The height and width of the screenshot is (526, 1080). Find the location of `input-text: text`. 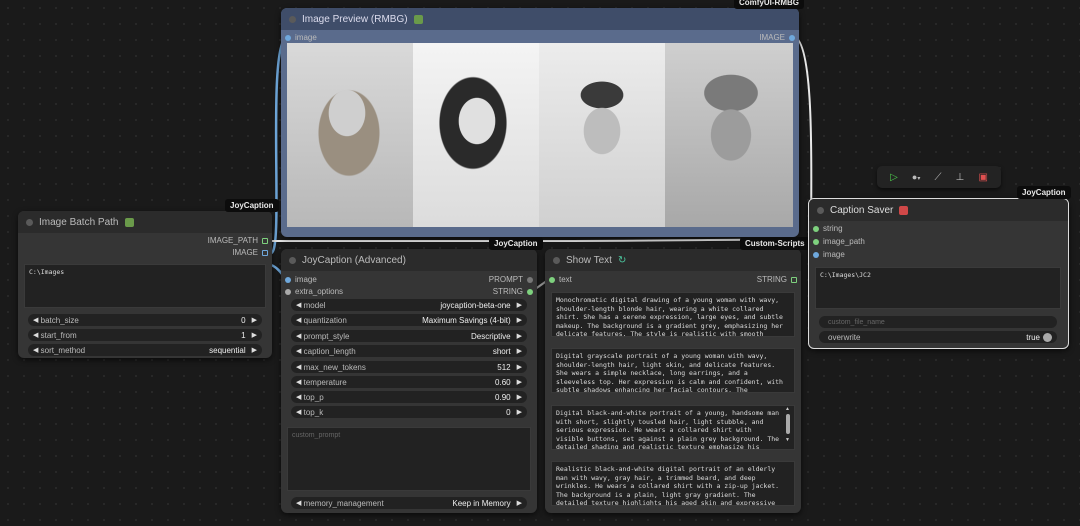

input-text: text is located at coordinates (560, 279).